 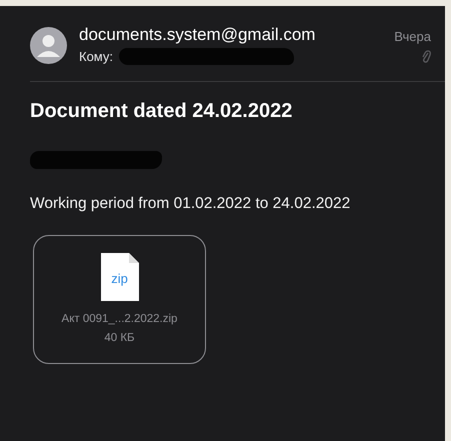 I want to click on attachment-size: 40 КБ, so click(x=119, y=338).